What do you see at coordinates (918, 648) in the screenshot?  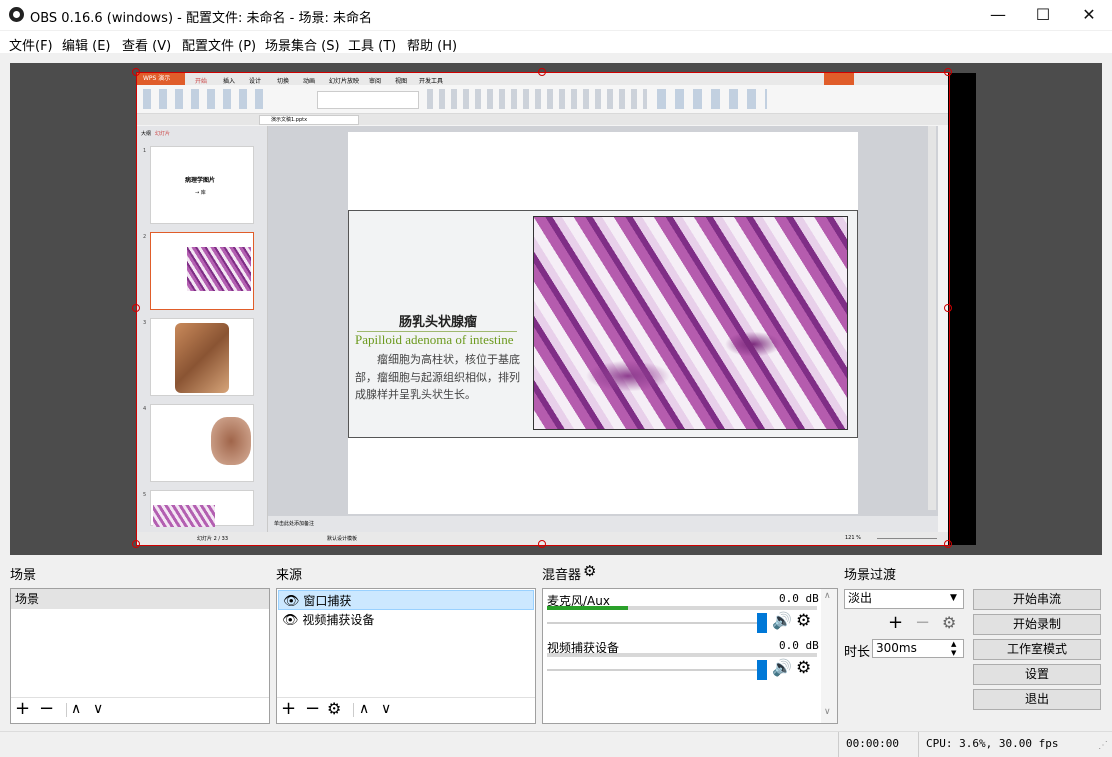 I see `duration-spinbox: 300ms ▲ ▼` at bounding box center [918, 648].